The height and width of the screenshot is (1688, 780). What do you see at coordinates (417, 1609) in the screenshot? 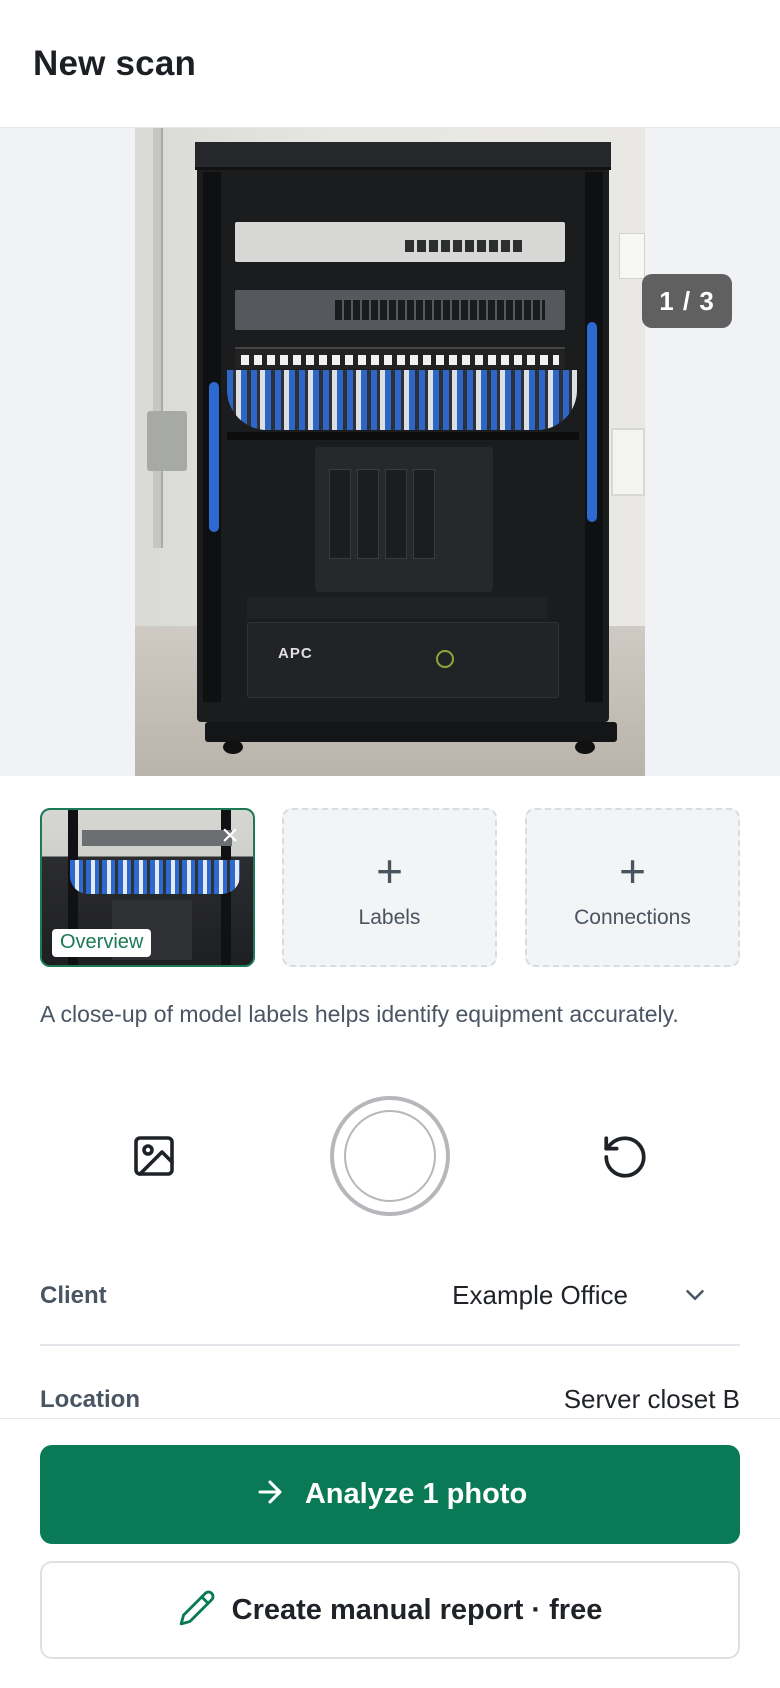
I see `manual-report-label: Create manual report · free` at bounding box center [417, 1609].